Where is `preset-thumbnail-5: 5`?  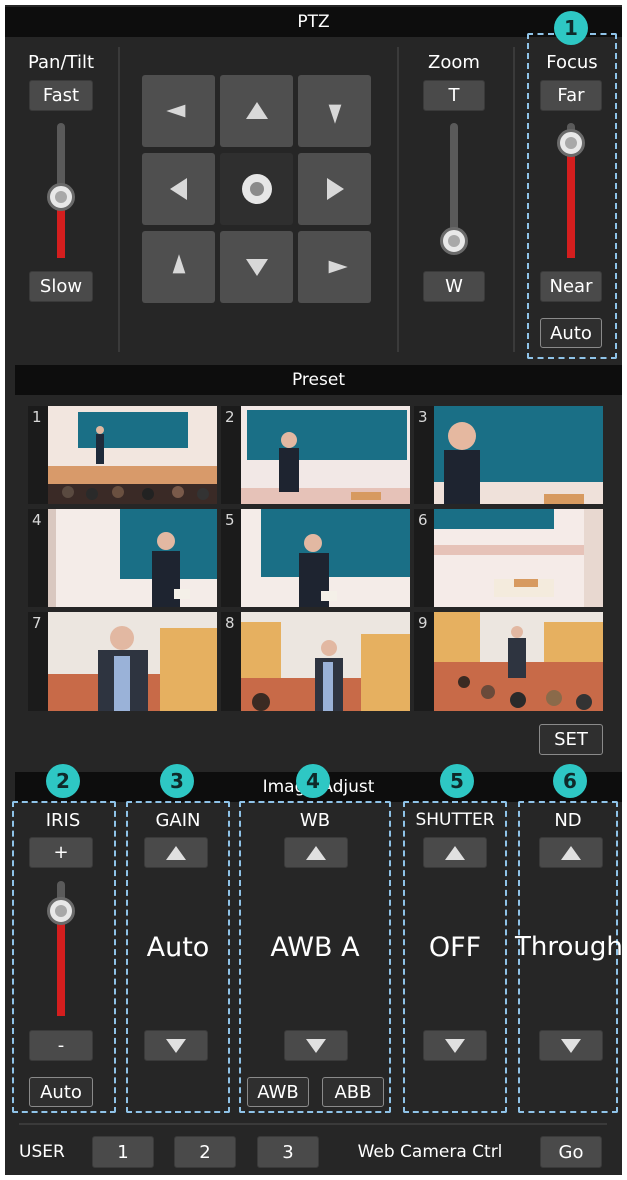
preset-thumbnail-5: 5 is located at coordinates (315, 558).